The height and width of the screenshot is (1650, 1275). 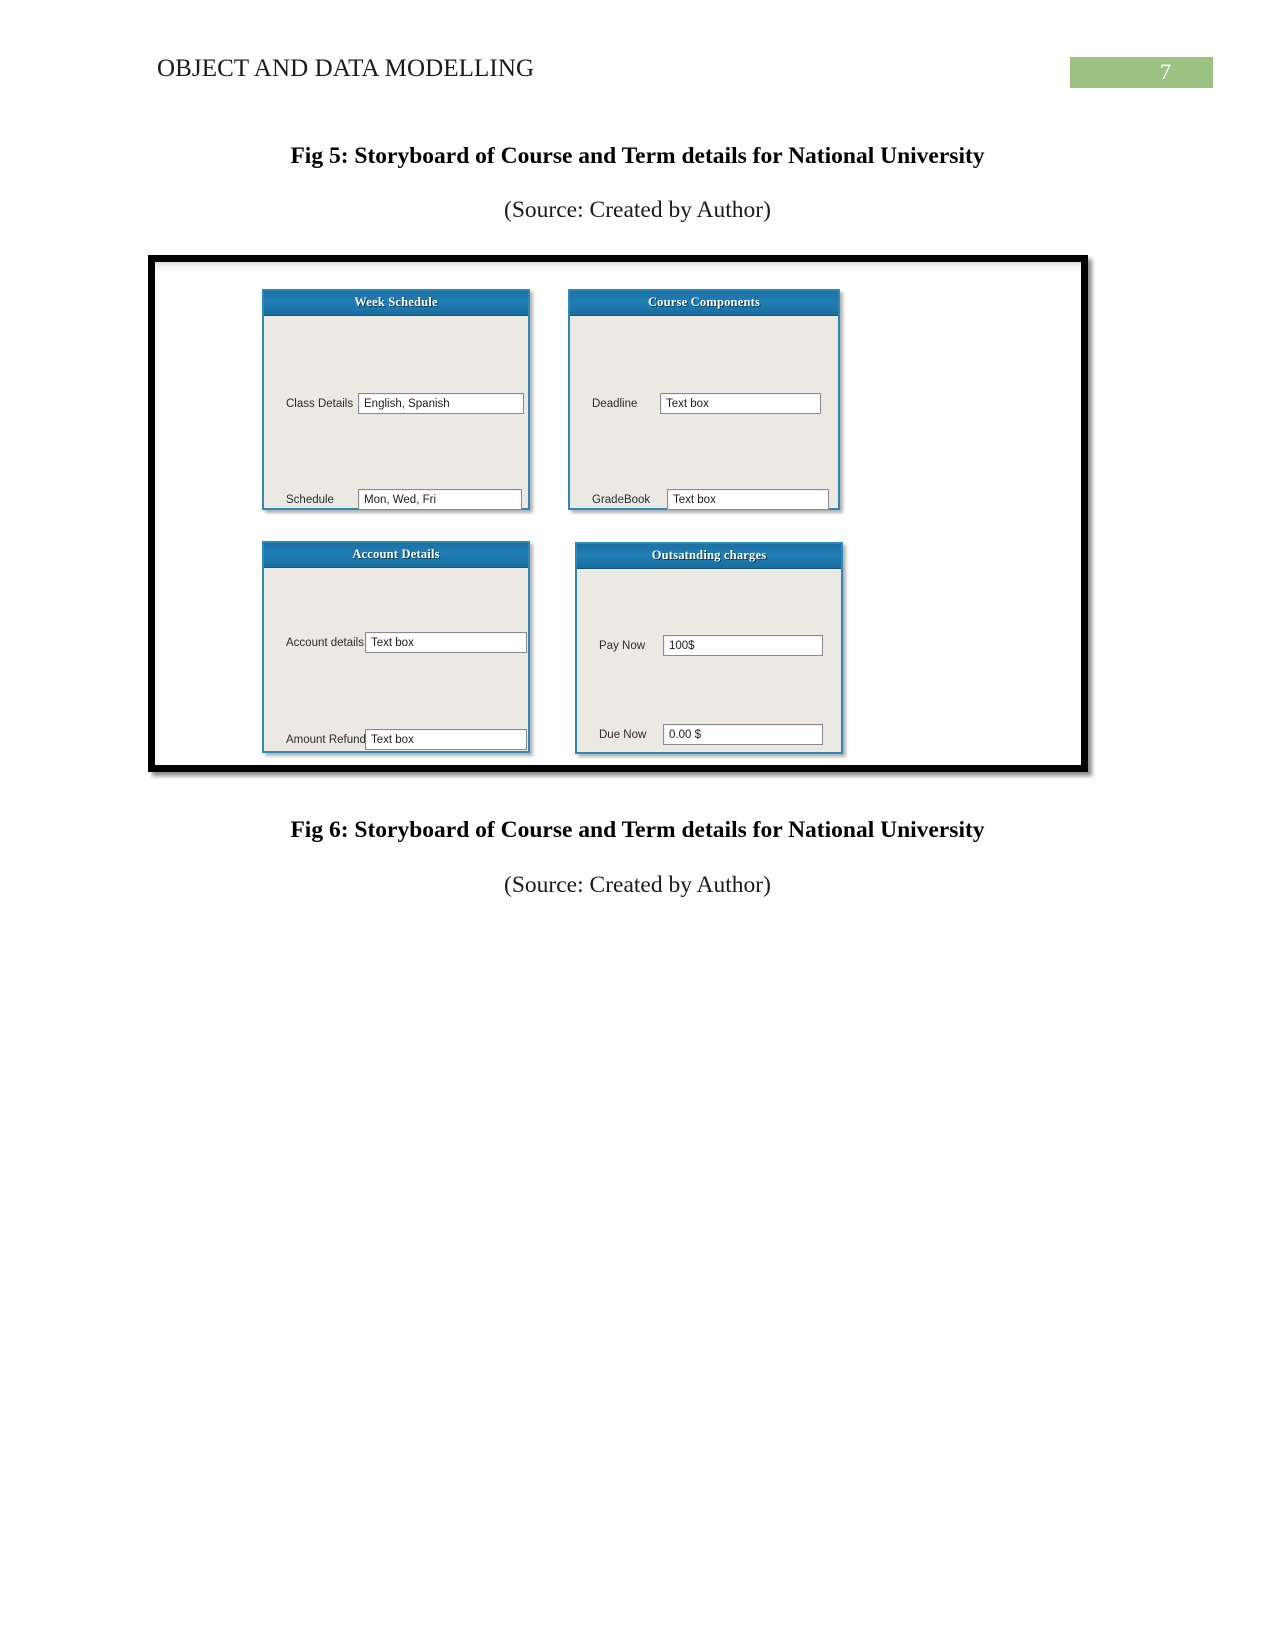 I want to click on panel-titlebar: Outsatnding charges, so click(x=709, y=556).